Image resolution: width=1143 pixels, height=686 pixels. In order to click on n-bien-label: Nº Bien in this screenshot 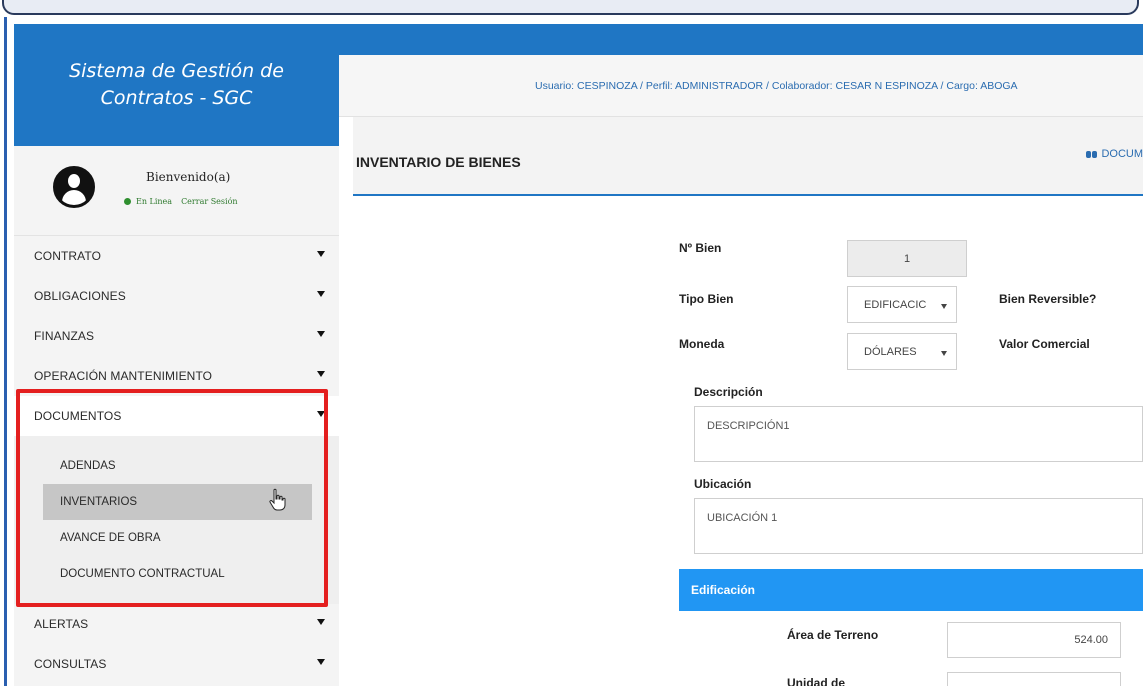, I will do `click(700, 248)`.